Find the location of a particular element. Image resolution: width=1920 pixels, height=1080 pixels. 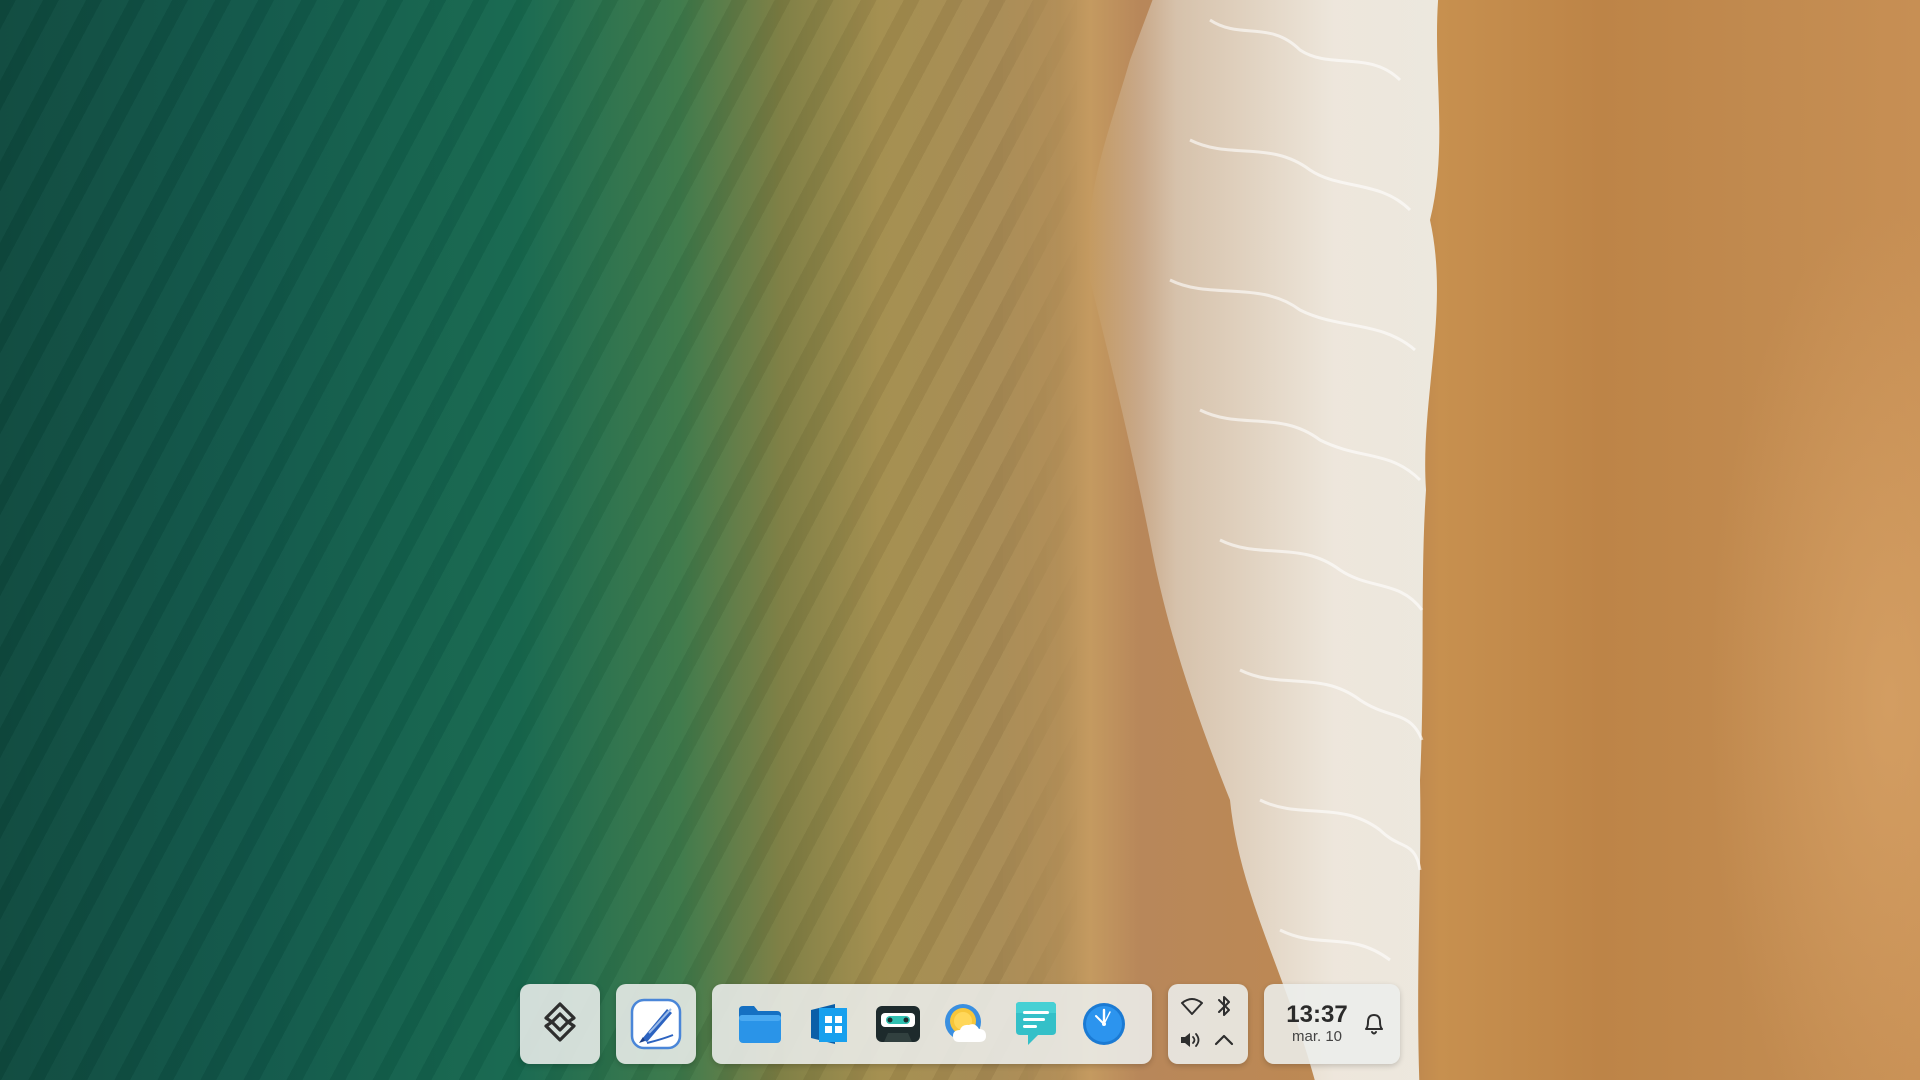

clock-widget: 13:37 mar. 10 is located at coordinates (1332, 1024).